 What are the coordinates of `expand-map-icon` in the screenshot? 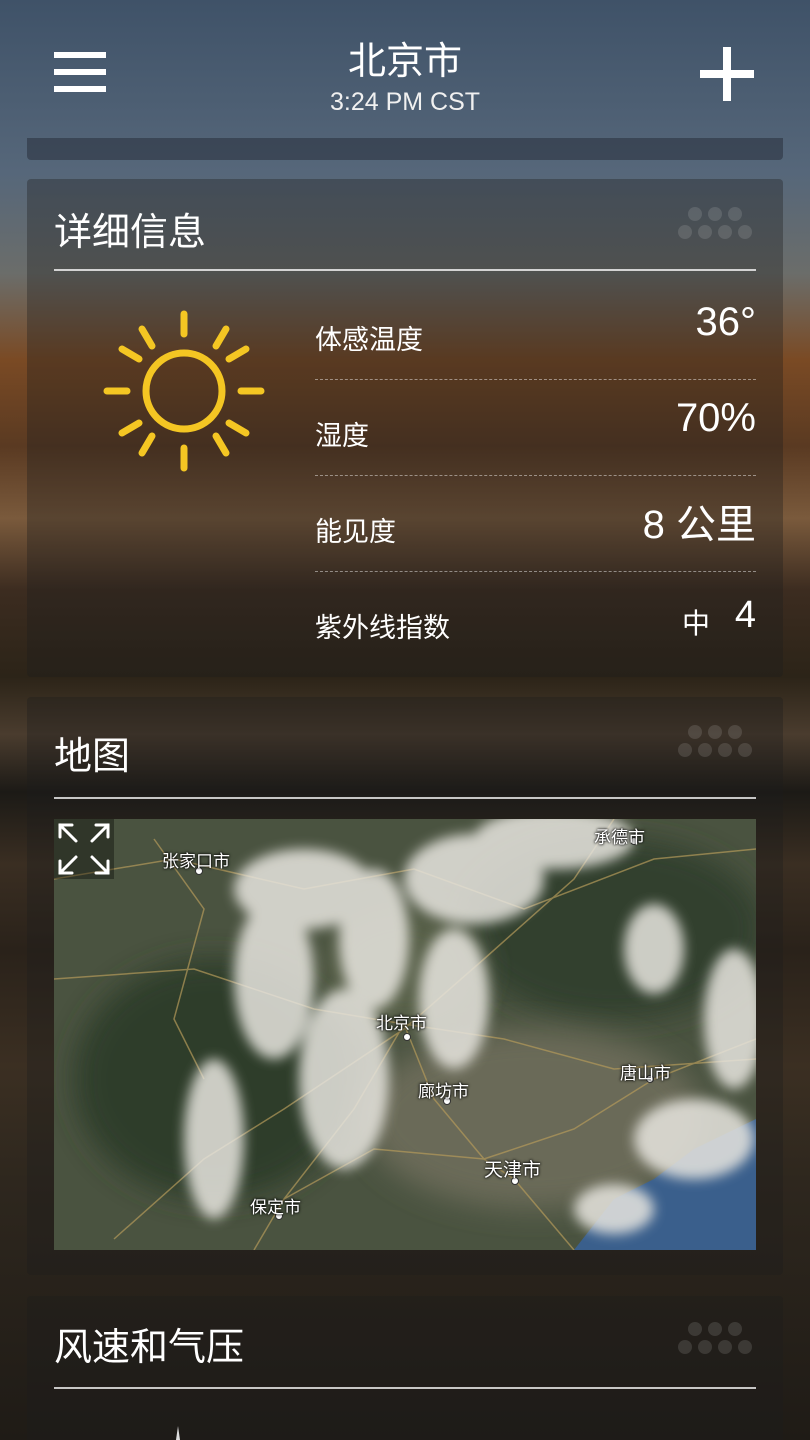 It's located at (84, 849).